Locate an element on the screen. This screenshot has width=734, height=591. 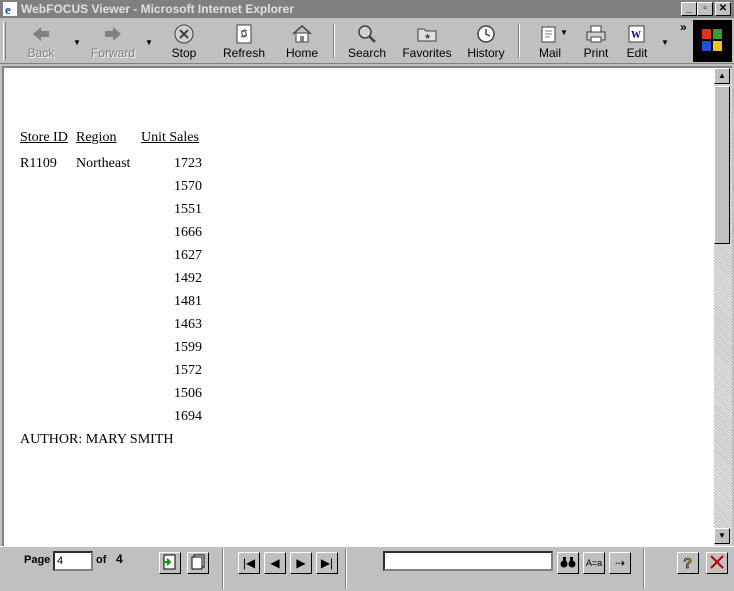
home-label: Home is located at coordinates (301, 53).